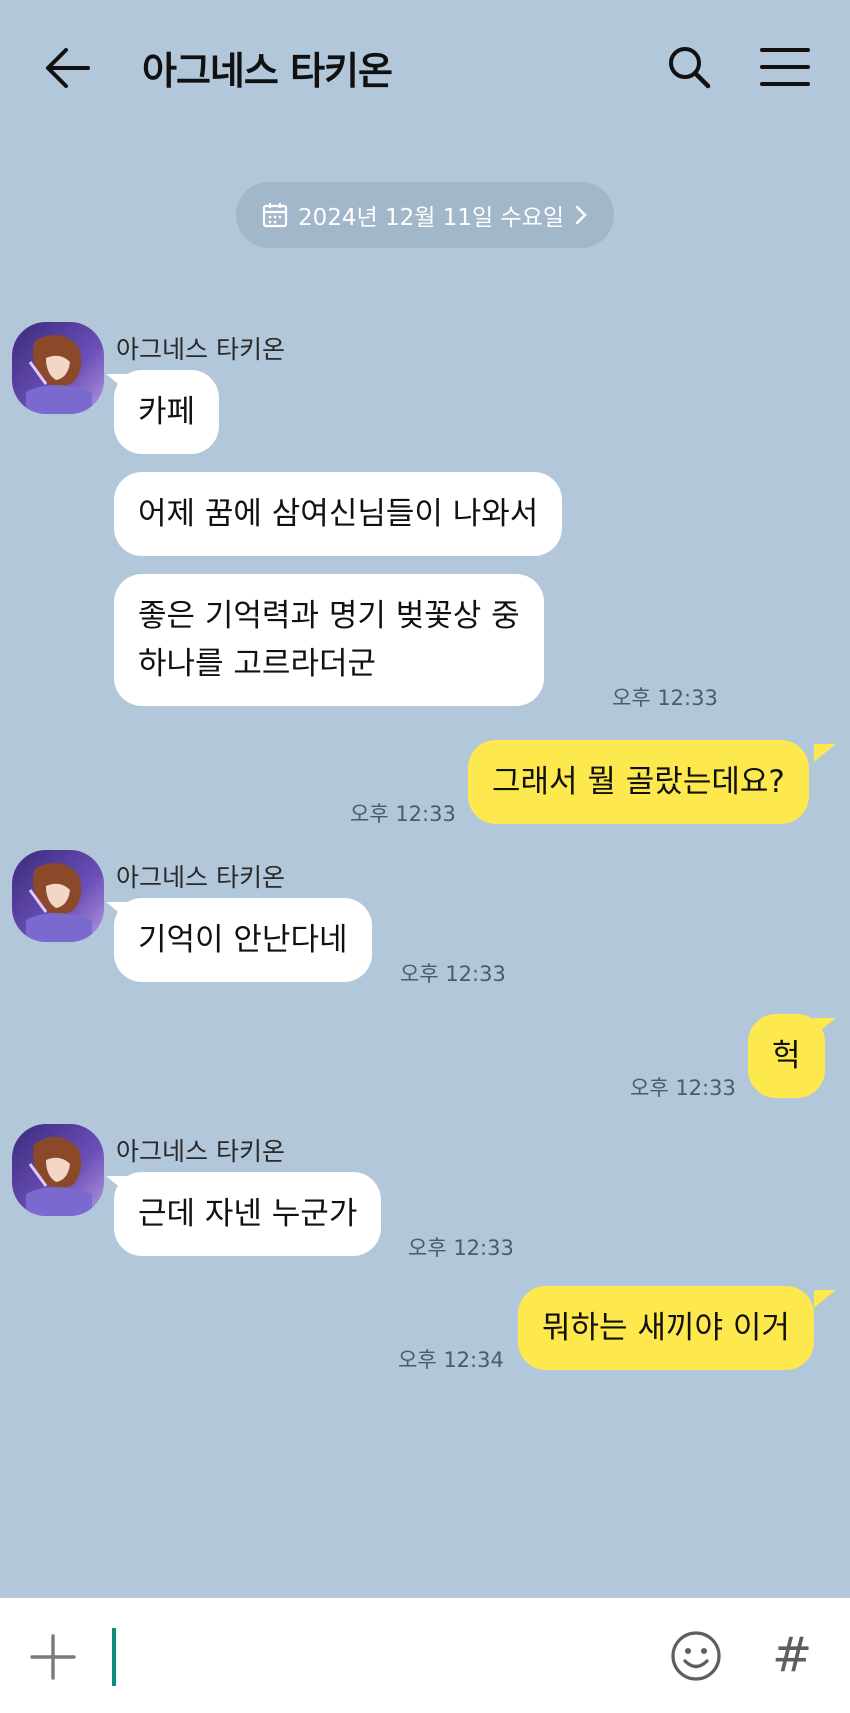 The width and height of the screenshot is (850, 1713). What do you see at coordinates (451, 1360) in the screenshot?
I see `message-time: 오후 12:34` at bounding box center [451, 1360].